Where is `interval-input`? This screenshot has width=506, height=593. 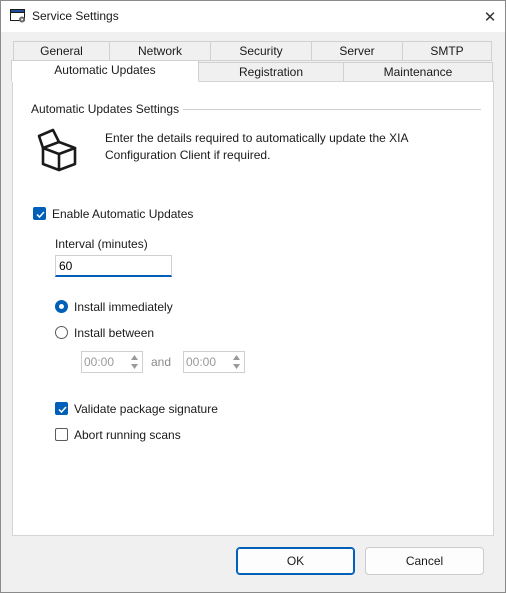 interval-input is located at coordinates (113, 266).